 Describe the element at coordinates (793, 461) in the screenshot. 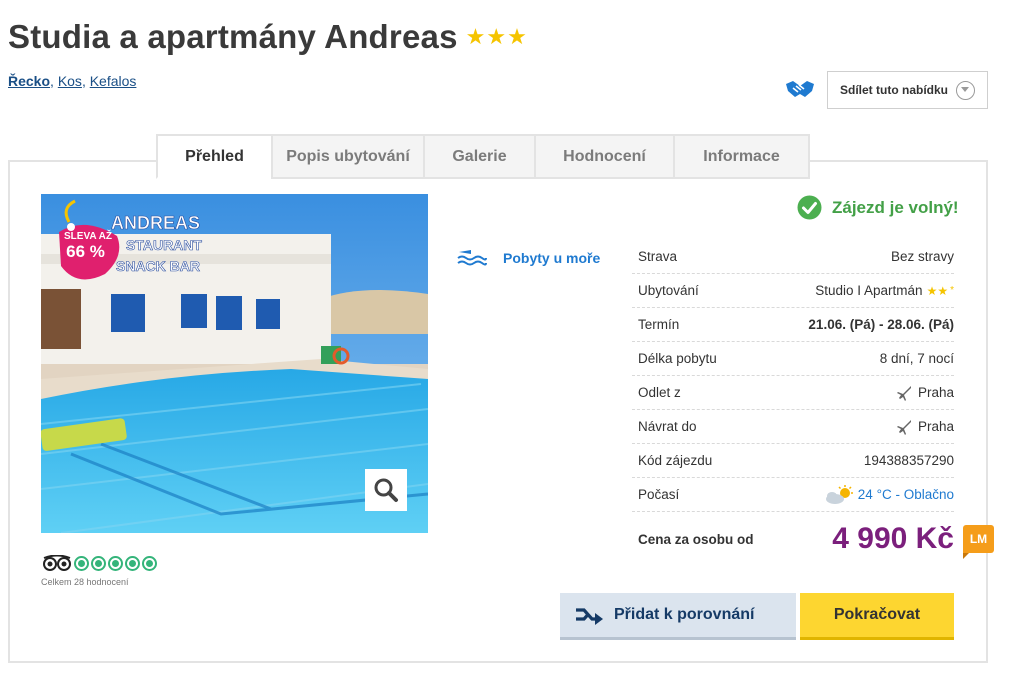

I see `detail-row-code: Kód zájezdu 194388357290` at that location.